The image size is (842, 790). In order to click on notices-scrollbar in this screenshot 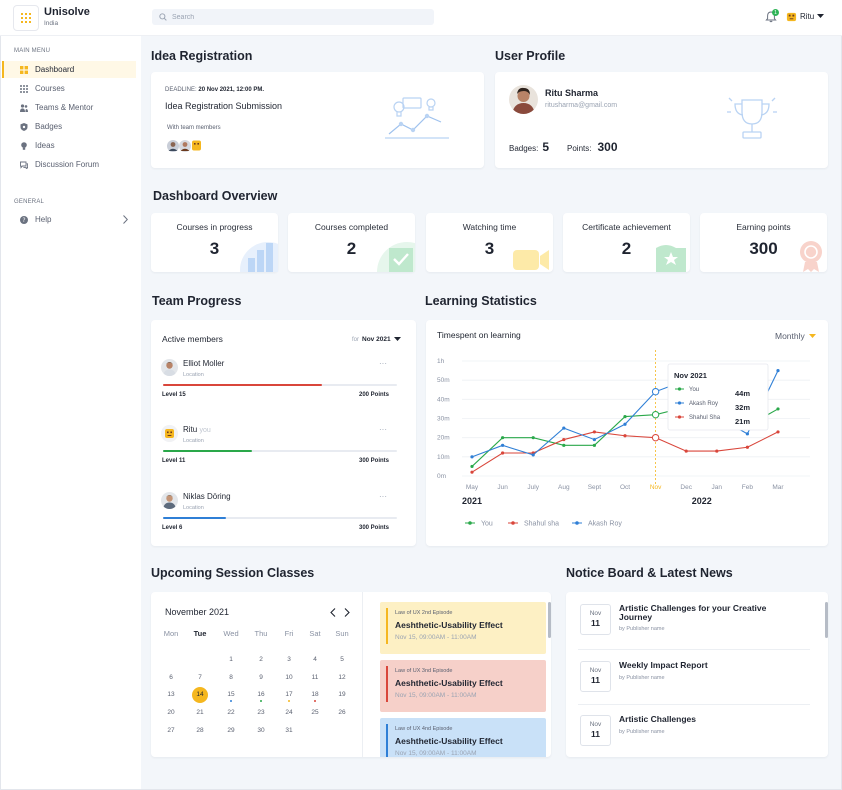, I will do `click(826, 620)`.